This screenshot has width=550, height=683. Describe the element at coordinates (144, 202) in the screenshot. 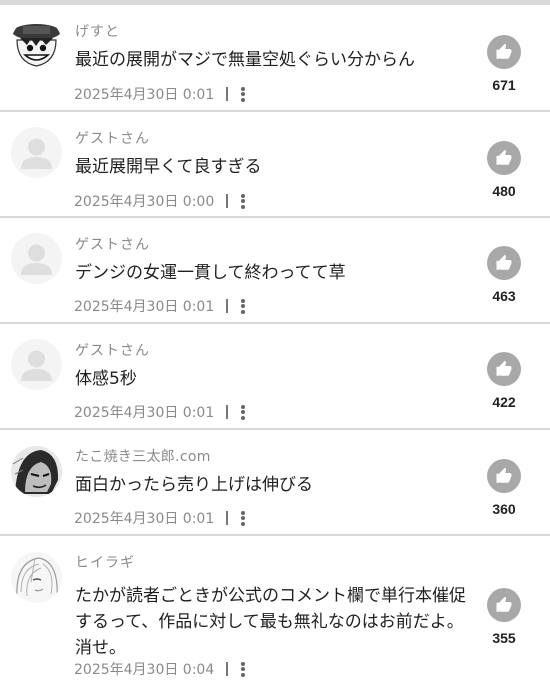

I see `comment-date: 2025年4月30日 0:00` at that location.